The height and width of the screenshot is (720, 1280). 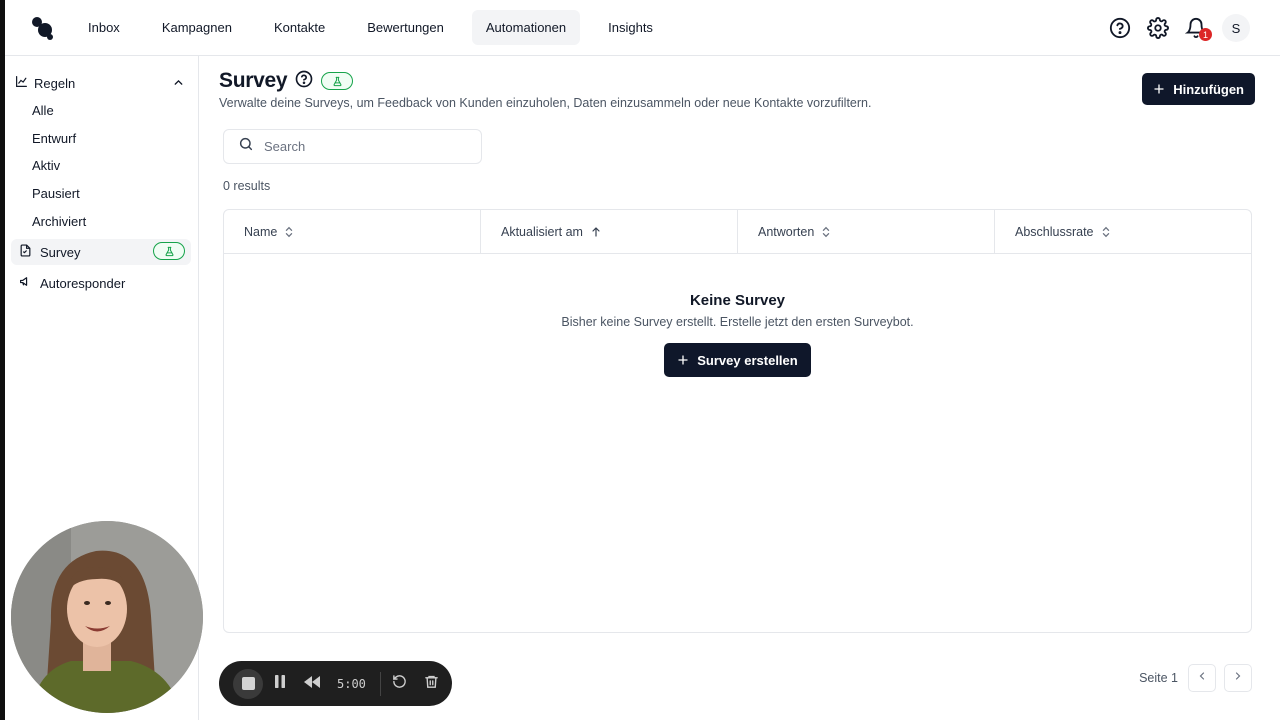 What do you see at coordinates (246, 146) in the screenshot?
I see `search-icon` at bounding box center [246, 146].